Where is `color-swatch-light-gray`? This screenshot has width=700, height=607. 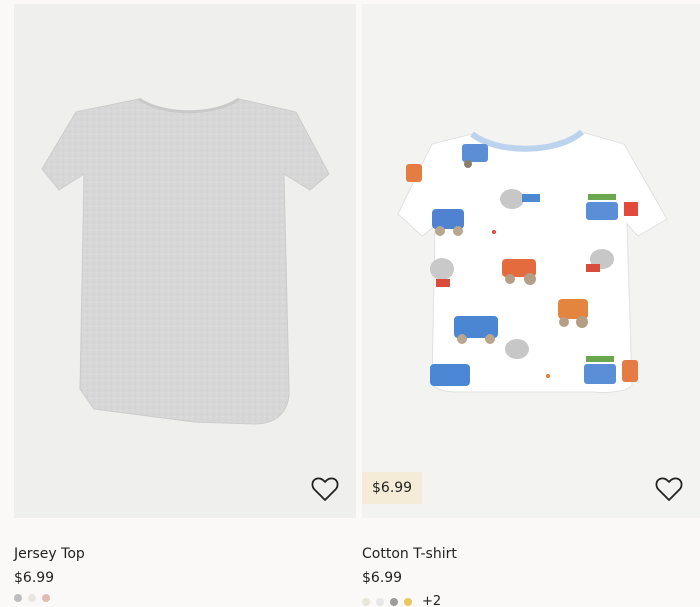 color-swatch-light-gray is located at coordinates (380, 601).